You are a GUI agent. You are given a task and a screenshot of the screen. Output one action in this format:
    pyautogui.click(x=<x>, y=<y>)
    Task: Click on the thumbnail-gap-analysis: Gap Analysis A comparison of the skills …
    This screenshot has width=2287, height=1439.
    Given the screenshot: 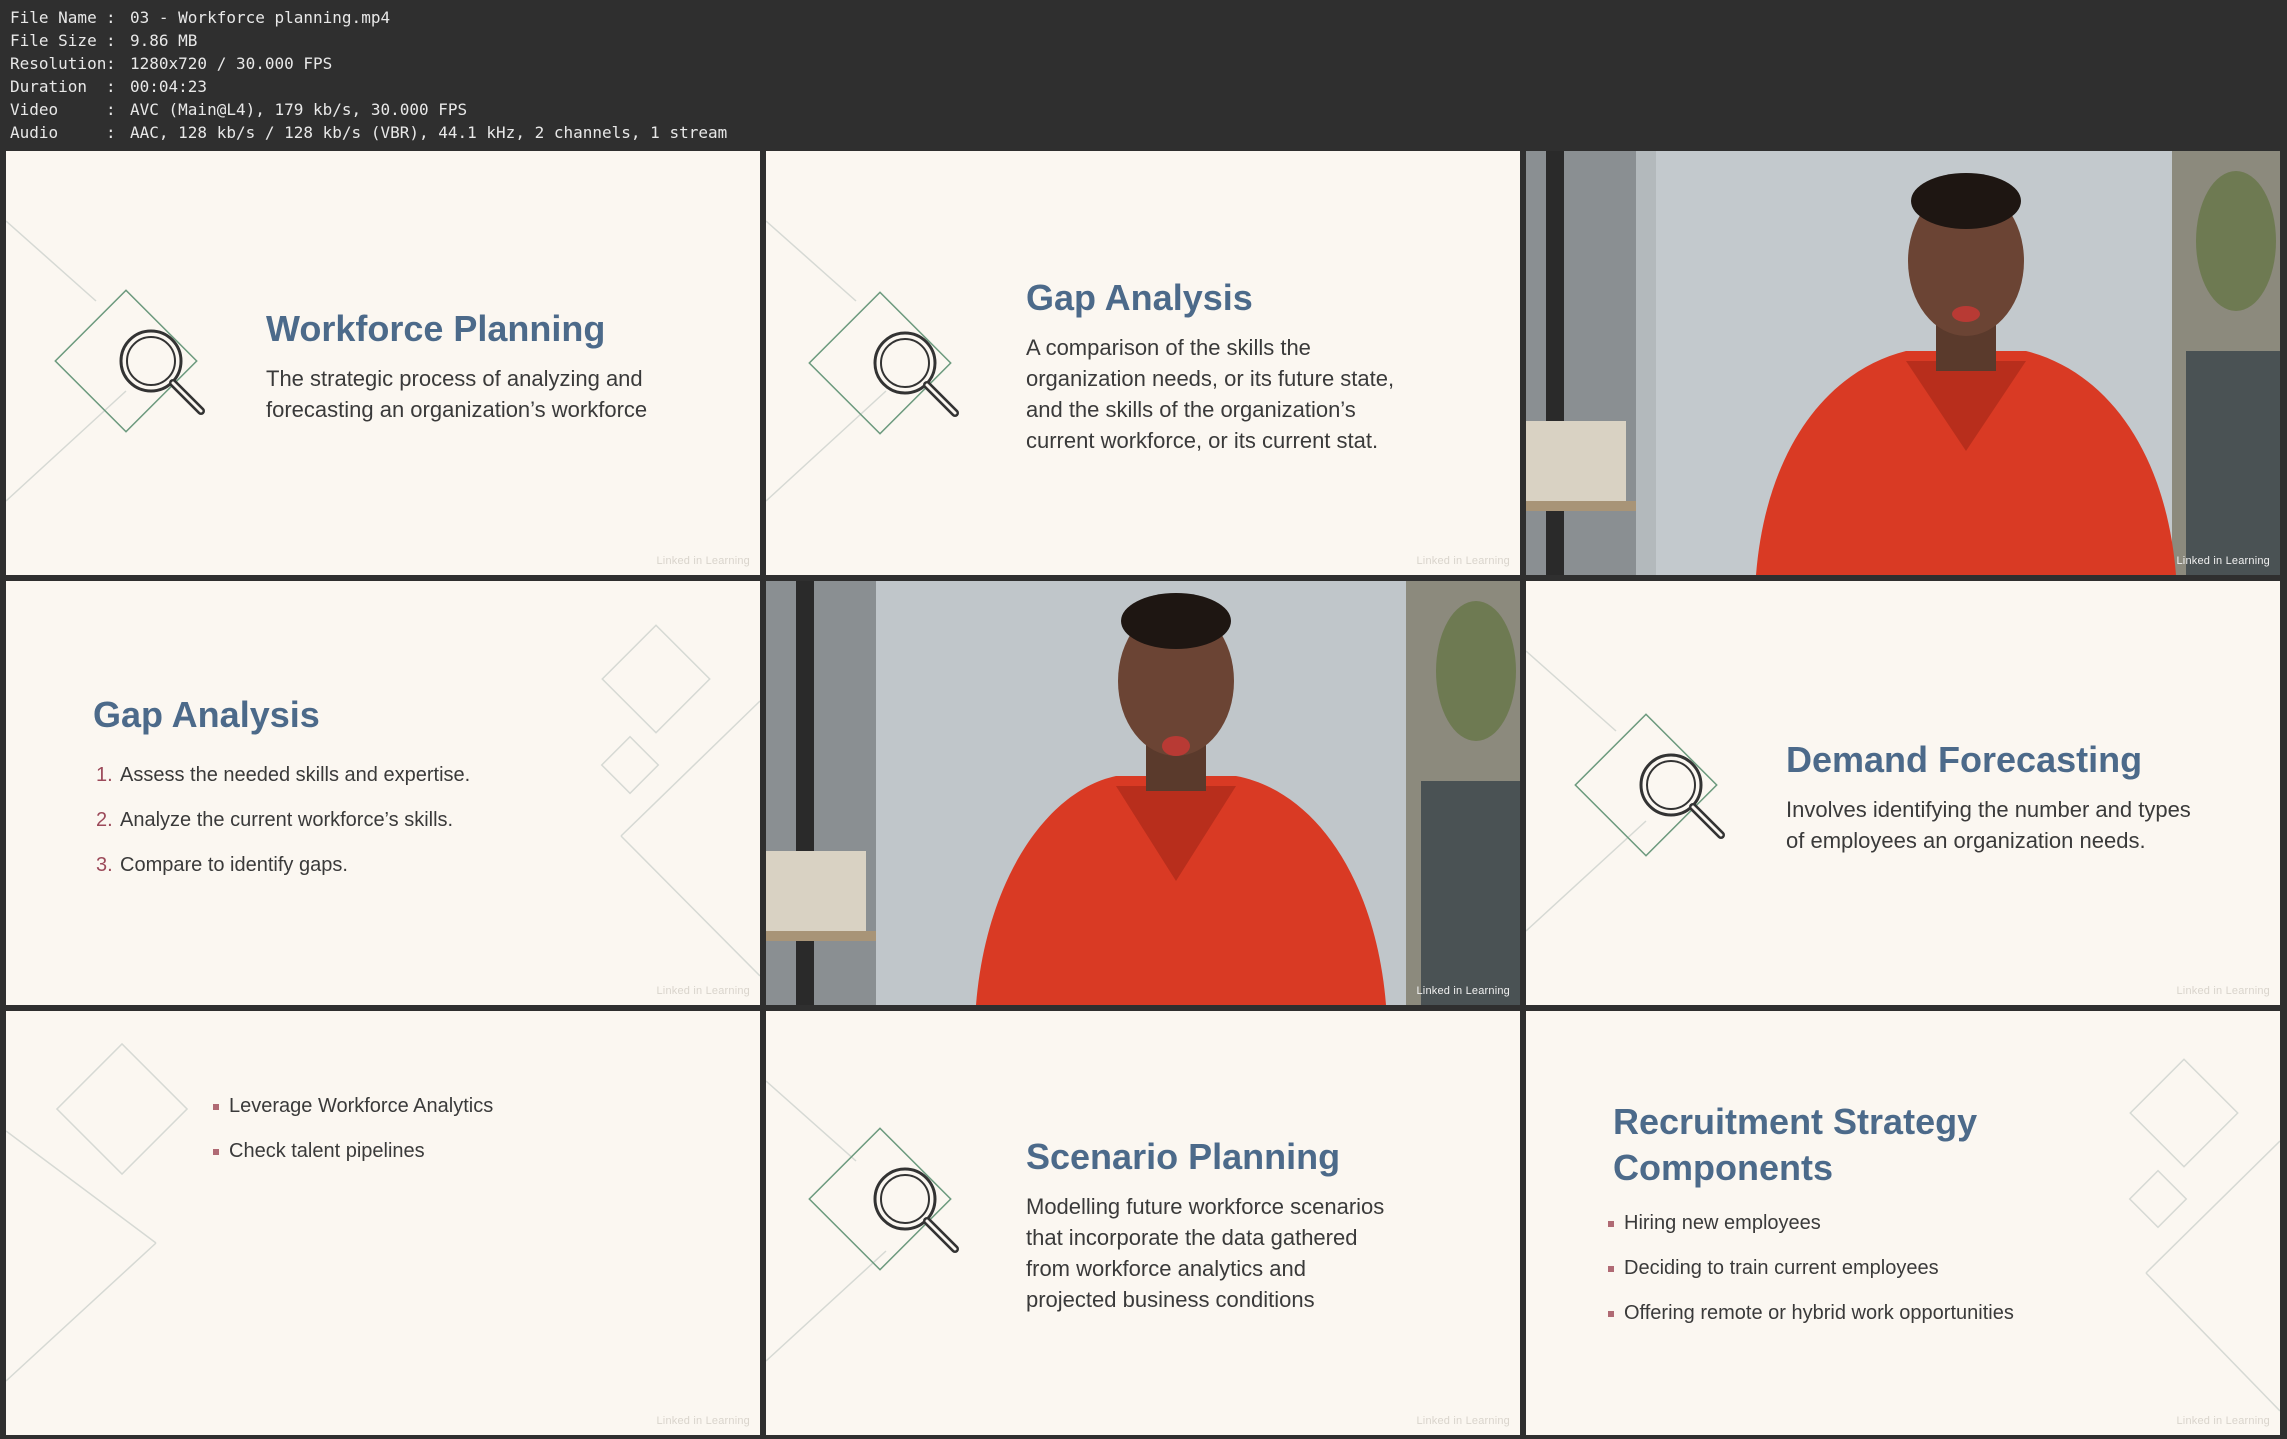 What is the action you would take?
    pyautogui.click(x=1143, y=363)
    